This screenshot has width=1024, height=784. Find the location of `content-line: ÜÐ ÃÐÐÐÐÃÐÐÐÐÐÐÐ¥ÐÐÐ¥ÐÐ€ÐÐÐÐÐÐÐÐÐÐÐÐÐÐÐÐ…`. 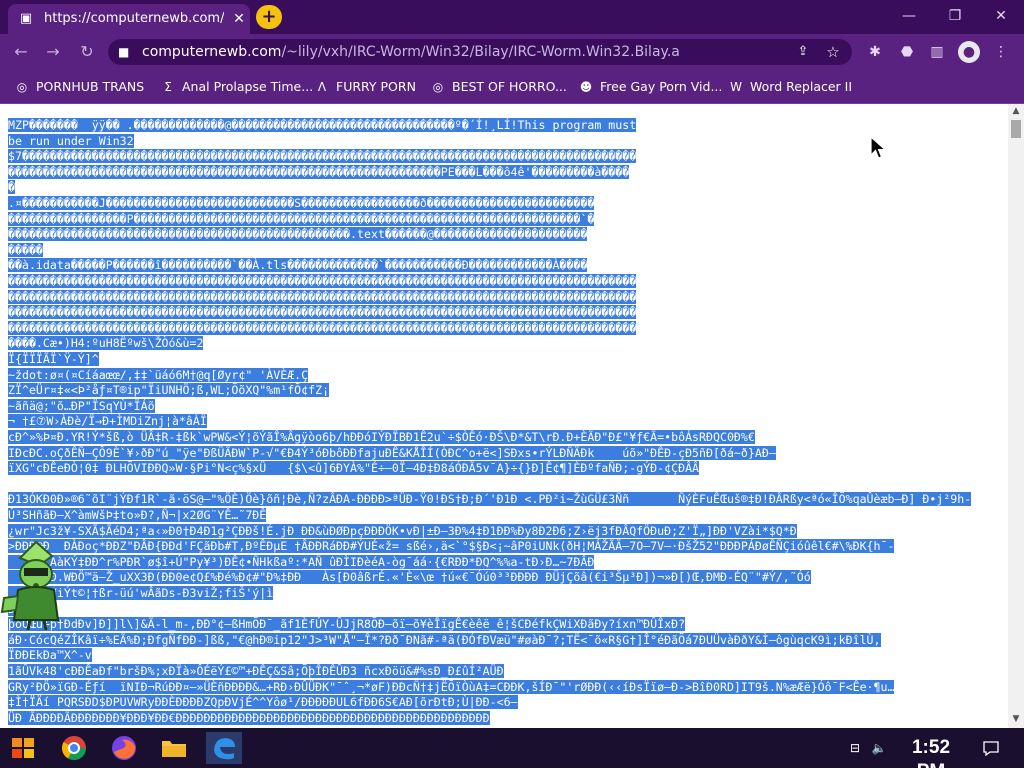

content-line: ÜÐ ÃÐÐÐÐÃÐÐÐÐÐÐÐ¥ÐÐÐ¥ÐÐ€ÐÐÐÐÐÐÐÐÐÐÐÐÐÐÐÐ… is located at coordinates (508, 718).